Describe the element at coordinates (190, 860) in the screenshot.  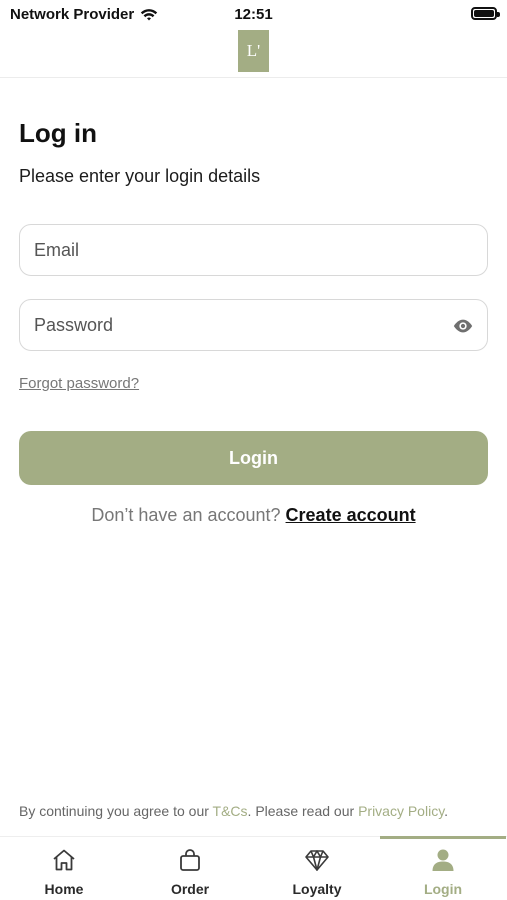
I see `bag-icon` at that location.